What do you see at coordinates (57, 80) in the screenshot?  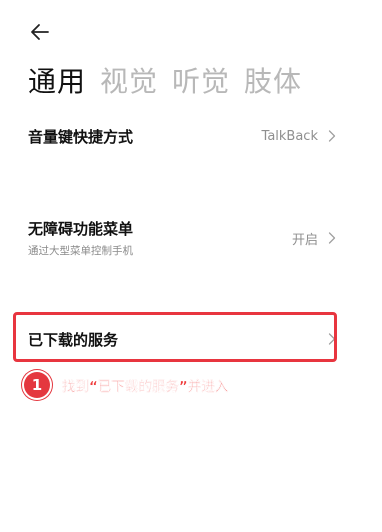 I see `tab-general: 通用` at bounding box center [57, 80].